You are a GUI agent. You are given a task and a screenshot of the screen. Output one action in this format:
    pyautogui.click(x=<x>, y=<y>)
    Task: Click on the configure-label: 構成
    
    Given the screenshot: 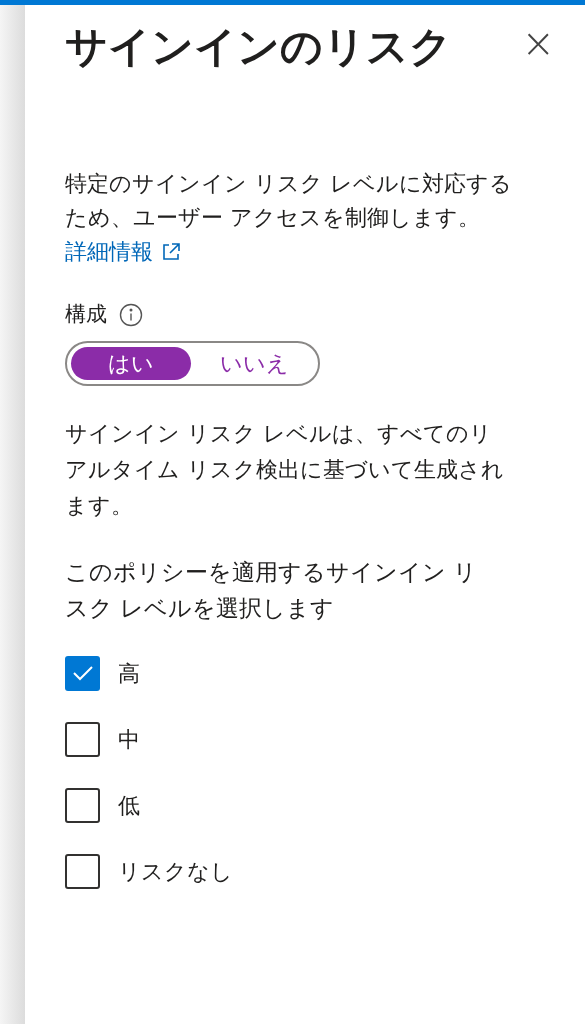 What is the action you would take?
    pyautogui.click(x=86, y=314)
    